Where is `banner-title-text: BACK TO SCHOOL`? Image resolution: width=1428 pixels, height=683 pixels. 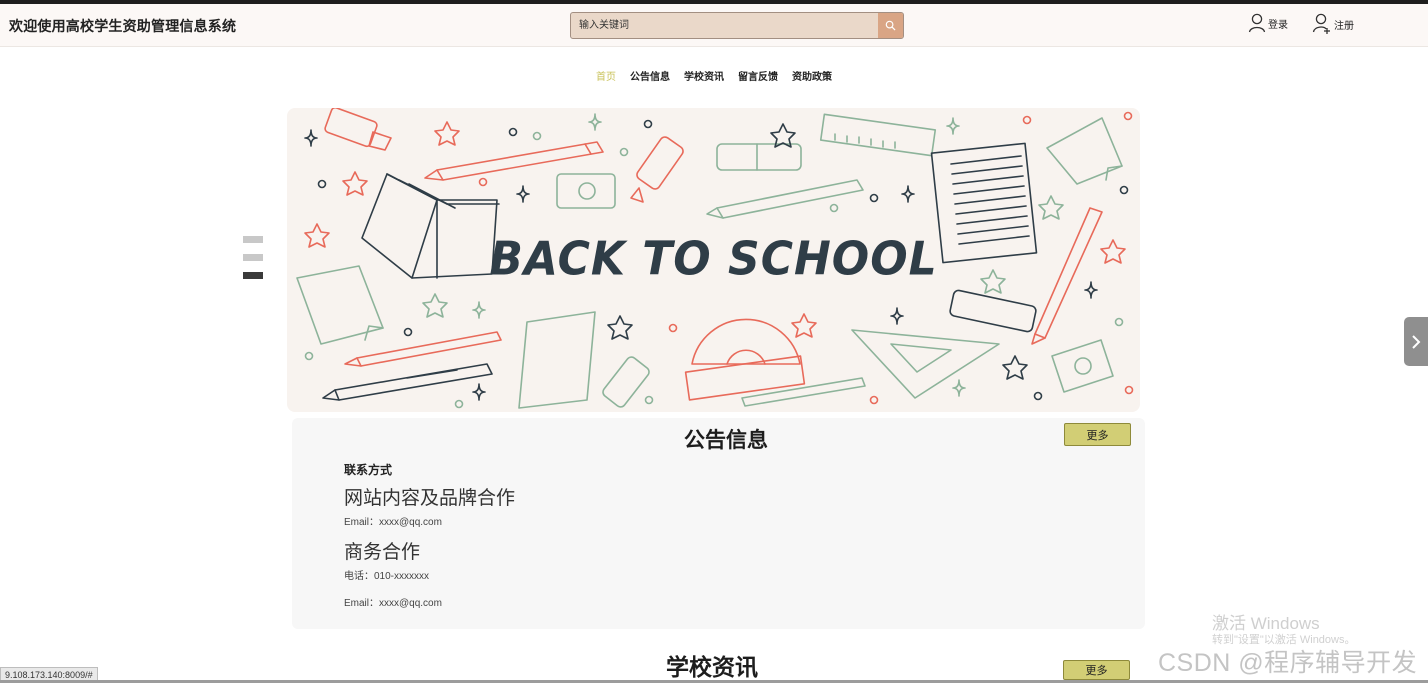
banner-title-text: BACK TO SCHOOL is located at coordinates (713, 259).